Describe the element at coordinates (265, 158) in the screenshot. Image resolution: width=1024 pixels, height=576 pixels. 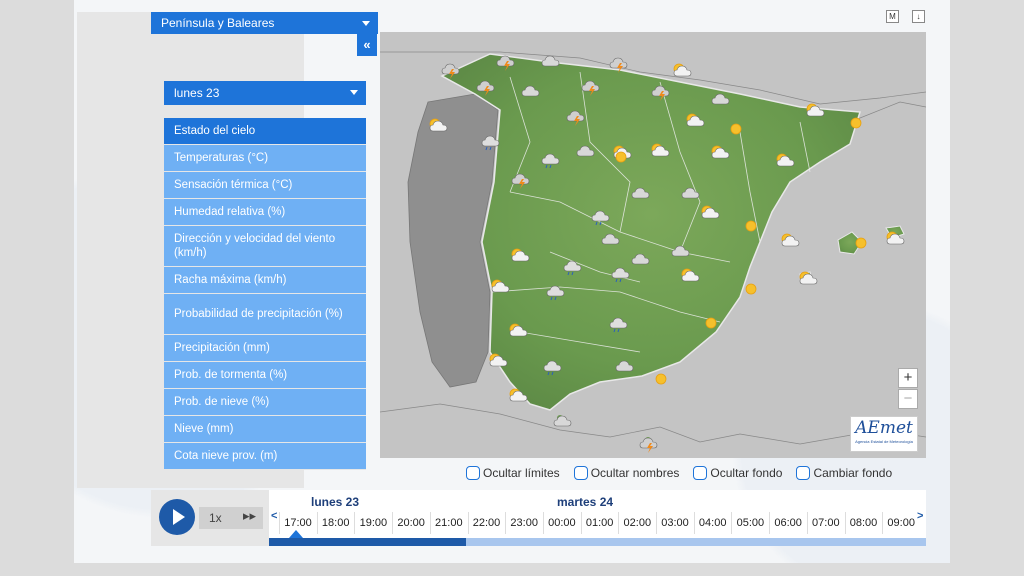
I see `menu-item: Temperaturas (°C)` at that location.